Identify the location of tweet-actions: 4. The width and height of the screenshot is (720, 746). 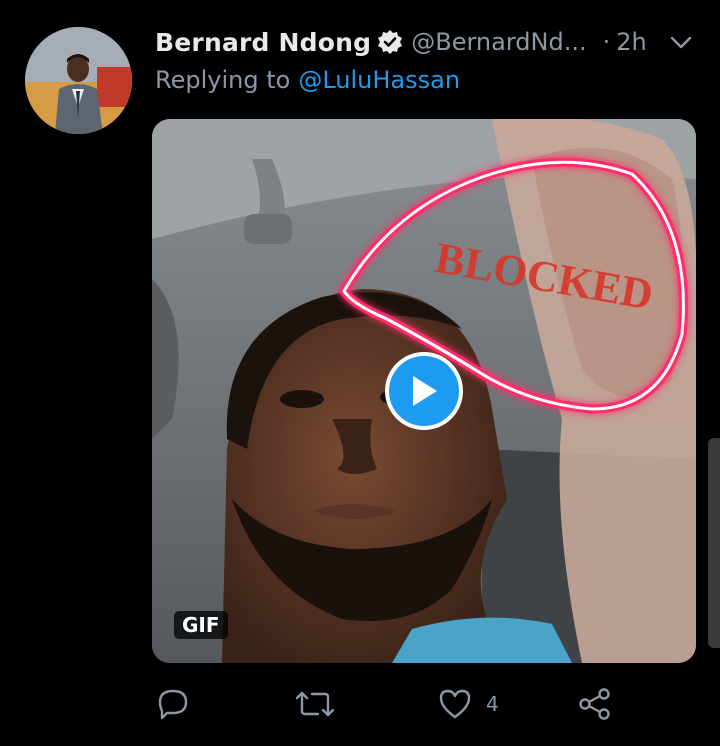
(387, 704).